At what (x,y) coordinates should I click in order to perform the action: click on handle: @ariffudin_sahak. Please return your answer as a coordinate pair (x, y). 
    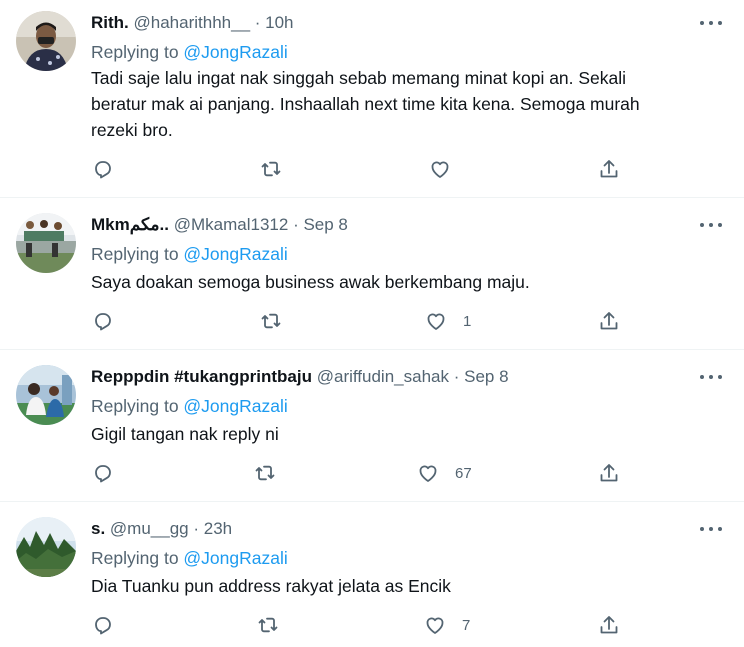
    Looking at the image, I should click on (383, 376).